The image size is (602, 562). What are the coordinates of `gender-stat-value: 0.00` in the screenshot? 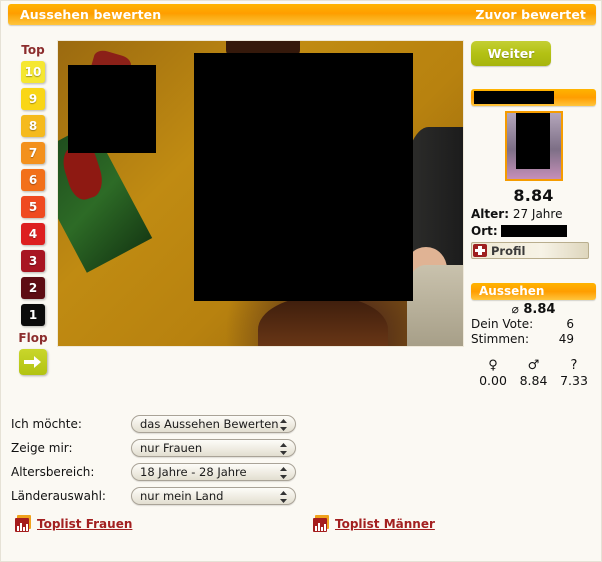 It's located at (493, 380).